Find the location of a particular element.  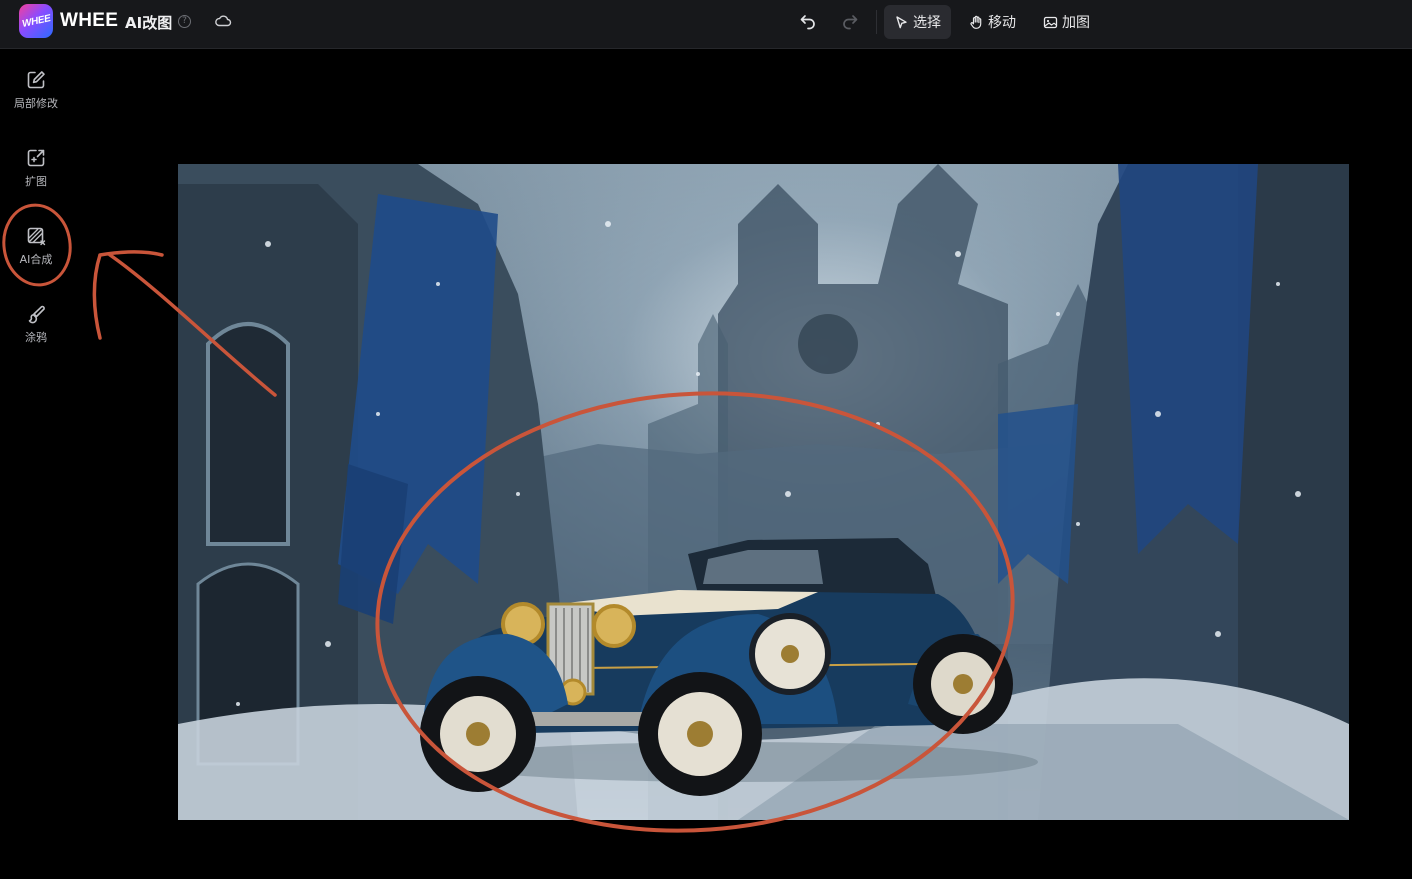

whee-logo: WHEE is located at coordinates (36, 21).